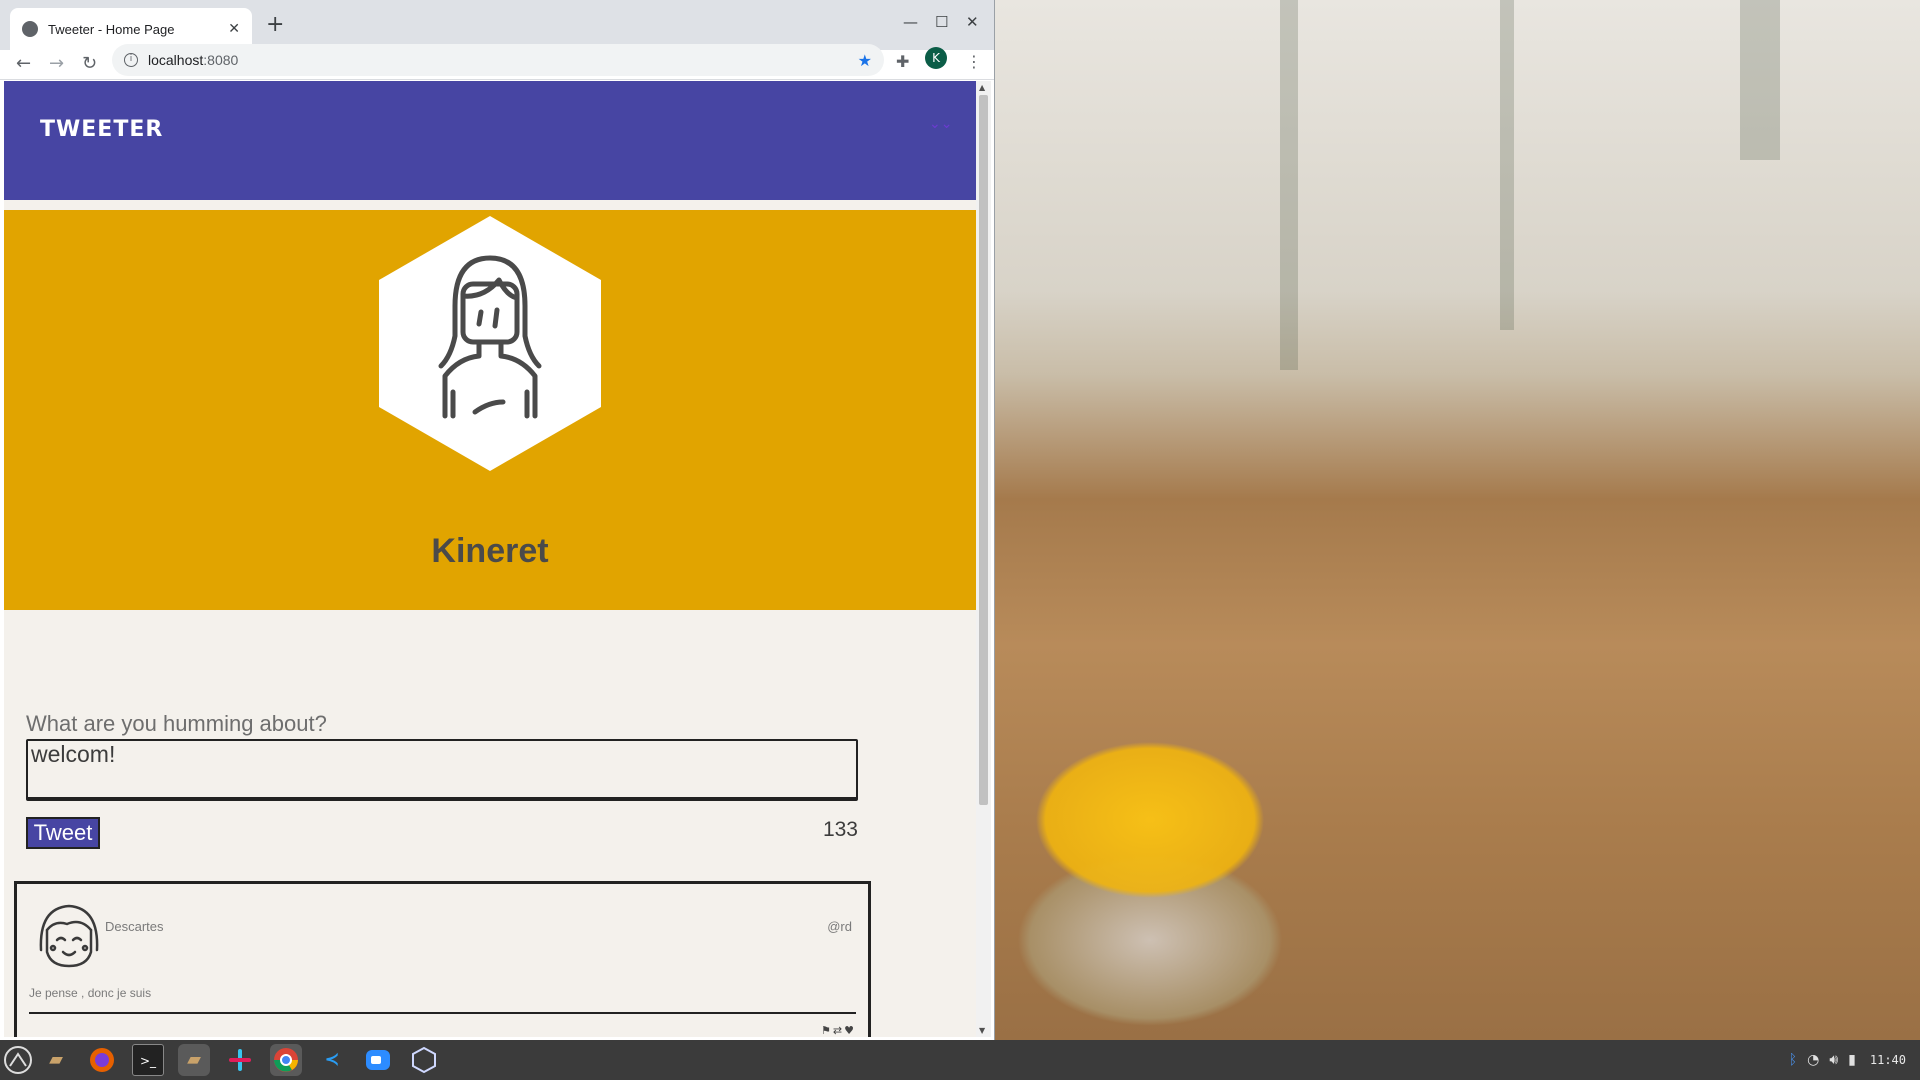 The image size is (1920, 1080). I want to click on tweet-handle: @rd, so click(839, 926).